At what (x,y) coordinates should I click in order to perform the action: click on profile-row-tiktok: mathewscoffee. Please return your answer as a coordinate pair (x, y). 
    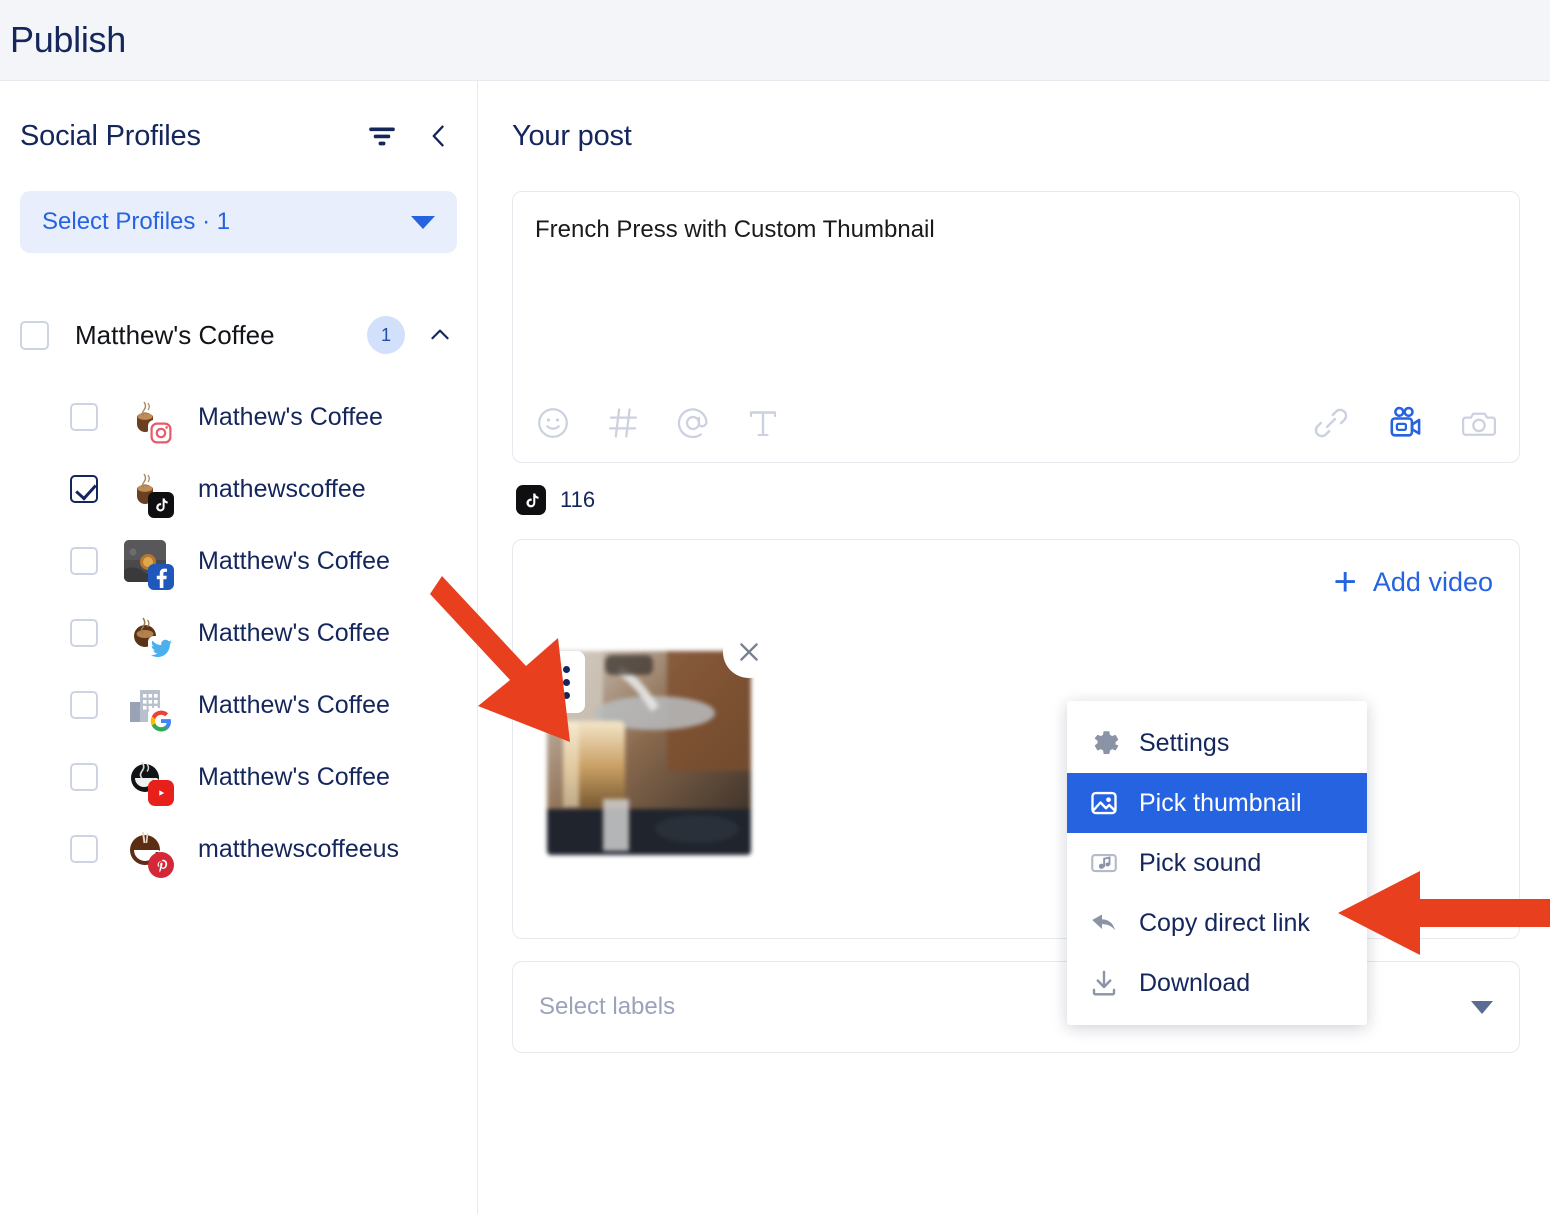
    Looking at the image, I should click on (238, 489).